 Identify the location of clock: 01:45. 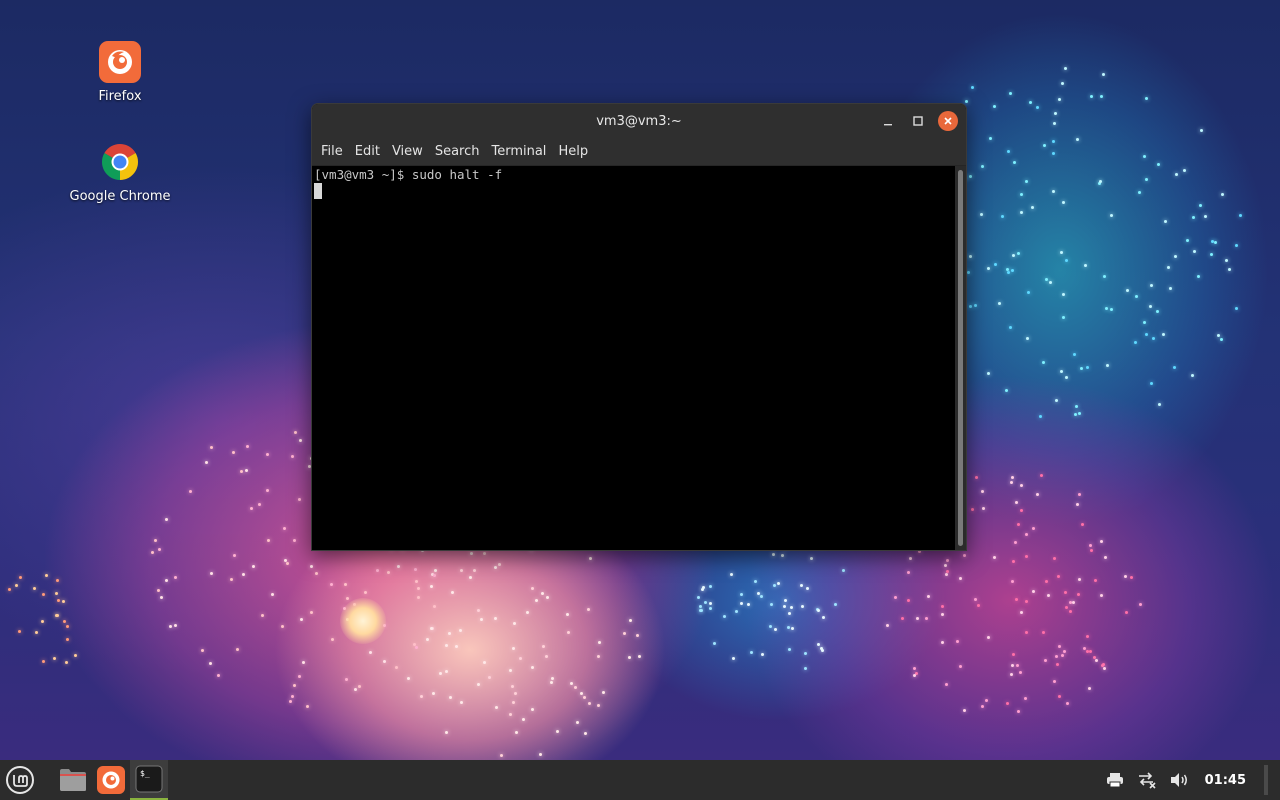
(1225, 780).